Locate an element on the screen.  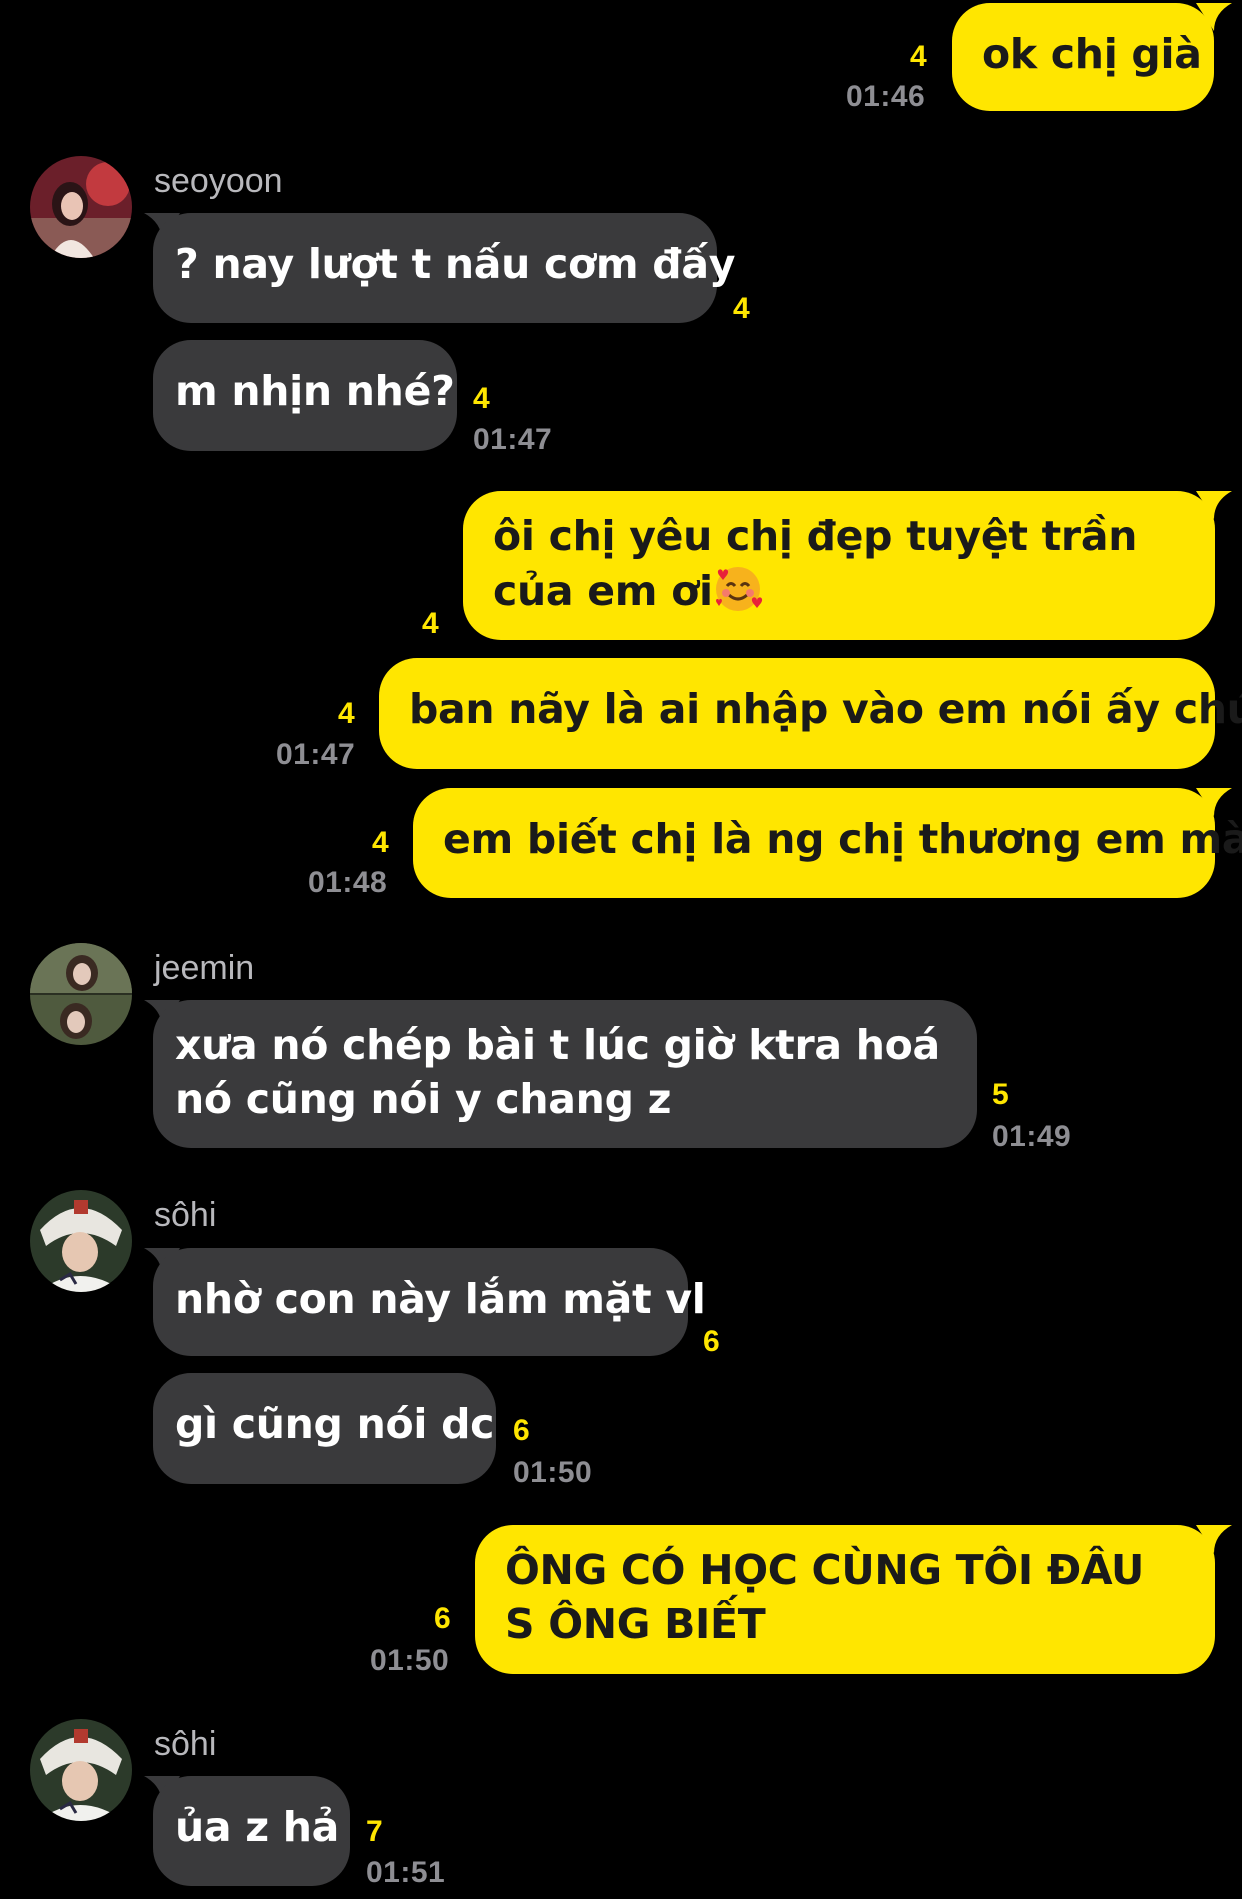
message-bubble-incoming: m nhịn nhé? is located at coordinates (305, 395).